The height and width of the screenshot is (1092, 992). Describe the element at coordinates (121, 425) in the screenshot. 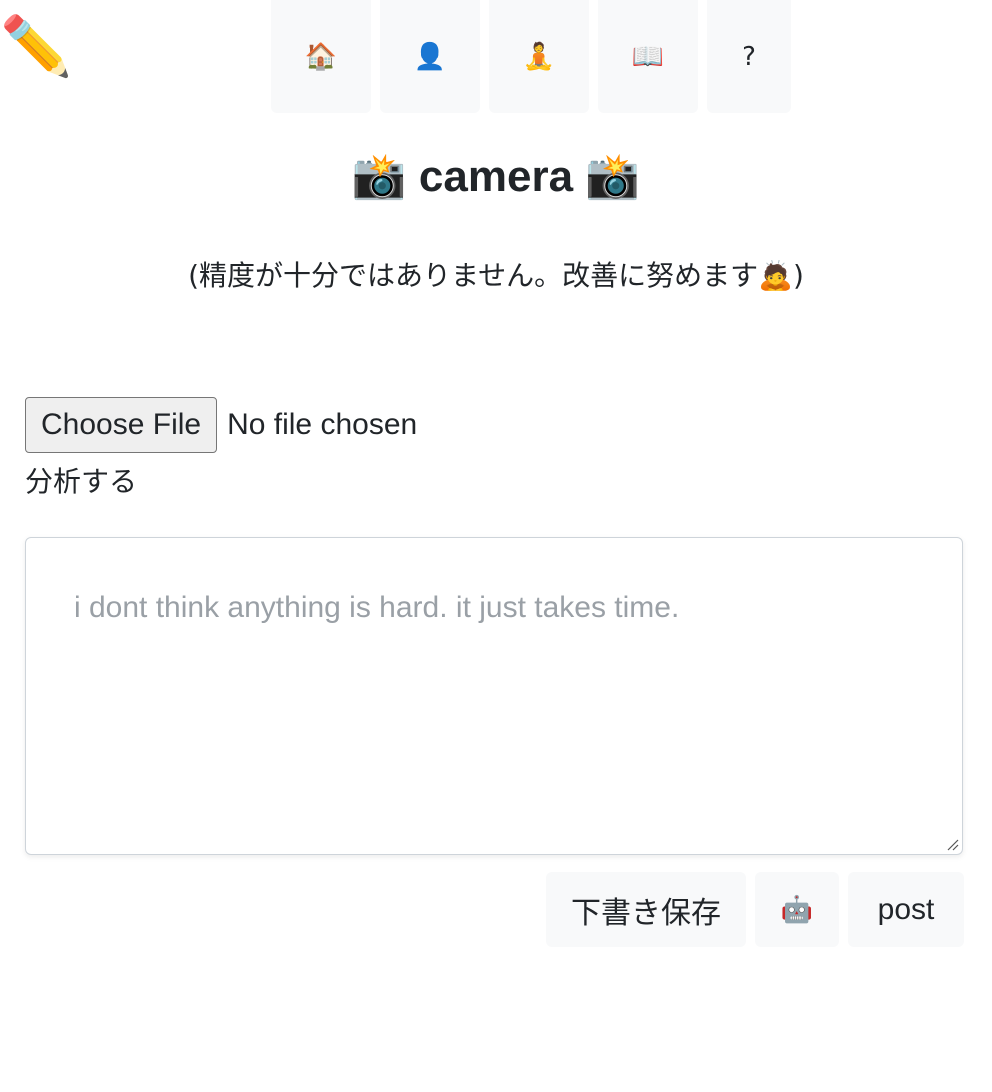

I see `choose-file-button: Choose File` at that location.